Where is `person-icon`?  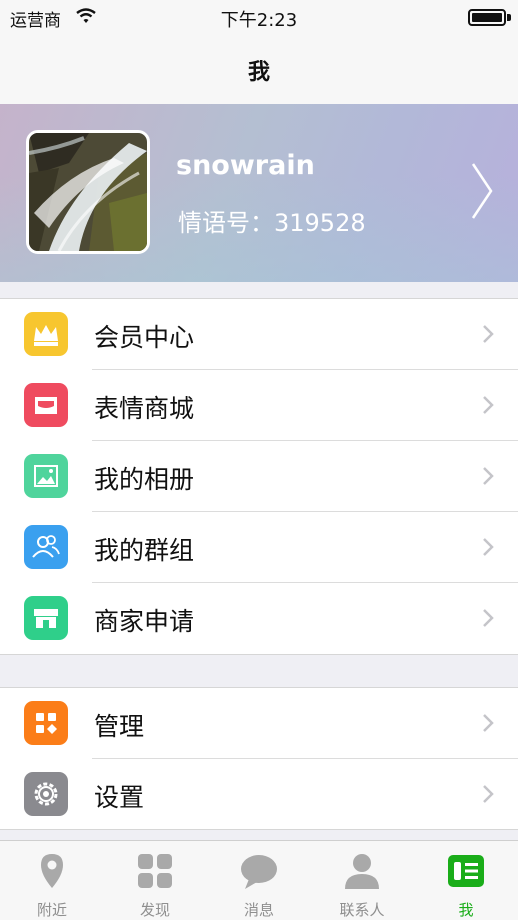 person-icon is located at coordinates (362, 871).